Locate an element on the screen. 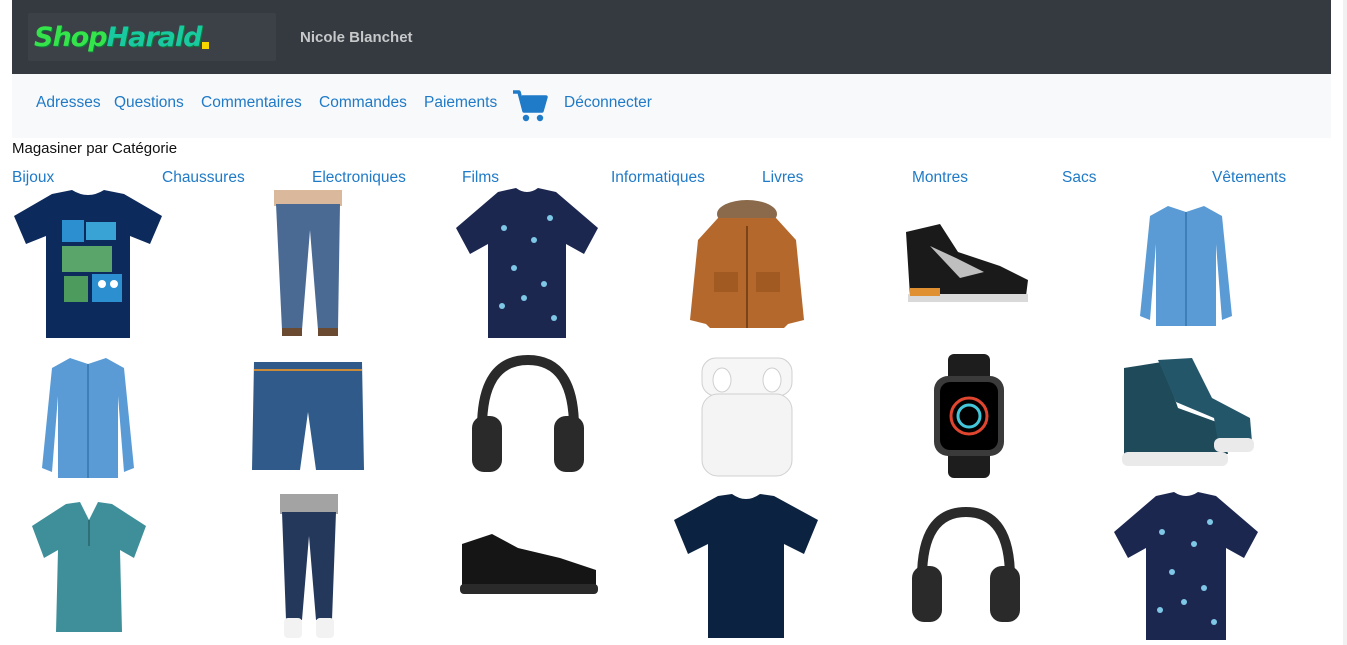 The image size is (1347, 645). user-name: Nicole Blanchet is located at coordinates (356, 37).